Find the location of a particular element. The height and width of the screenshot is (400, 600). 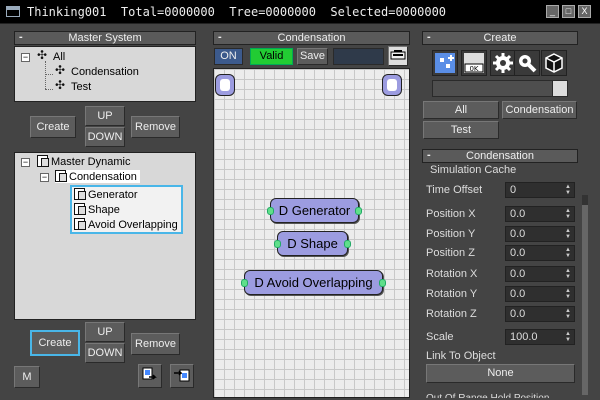

master-system-up-button: UP is located at coordinates (105, 116).